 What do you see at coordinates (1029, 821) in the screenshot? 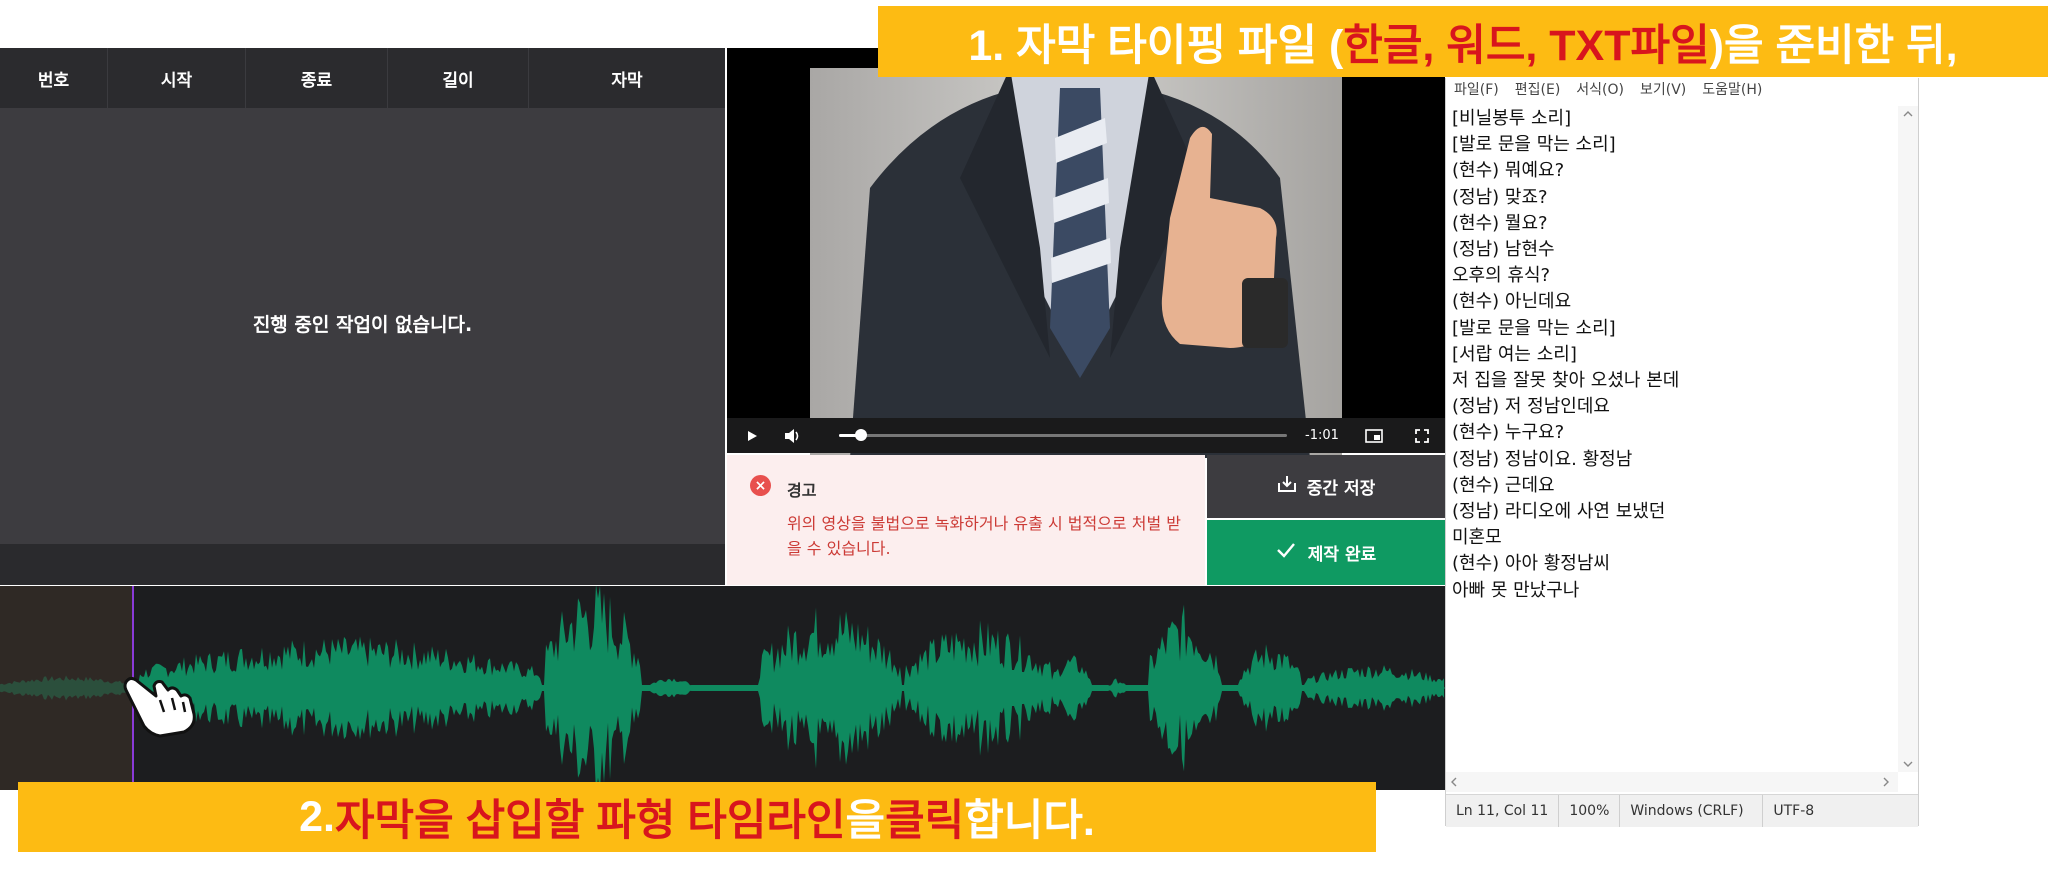
I see `banner2-suffix: 합니다.` at bounding box center [1029, 821].